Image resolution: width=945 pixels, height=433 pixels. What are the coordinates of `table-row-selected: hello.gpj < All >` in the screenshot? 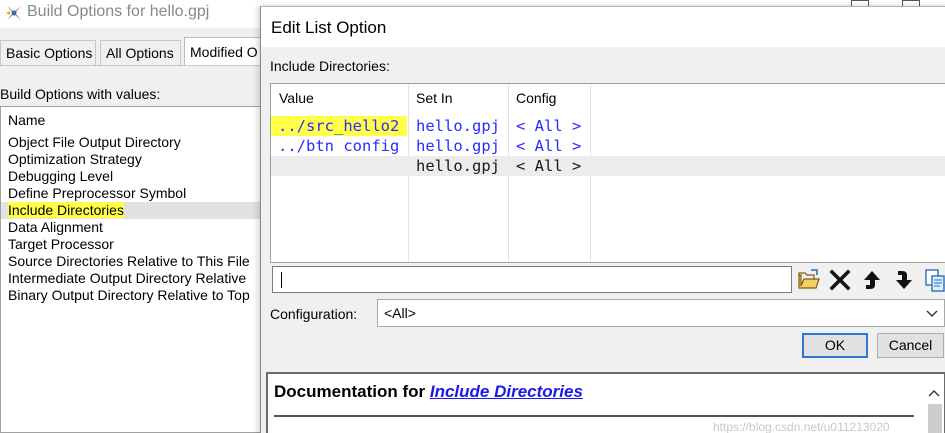 It's located at (608, 166).